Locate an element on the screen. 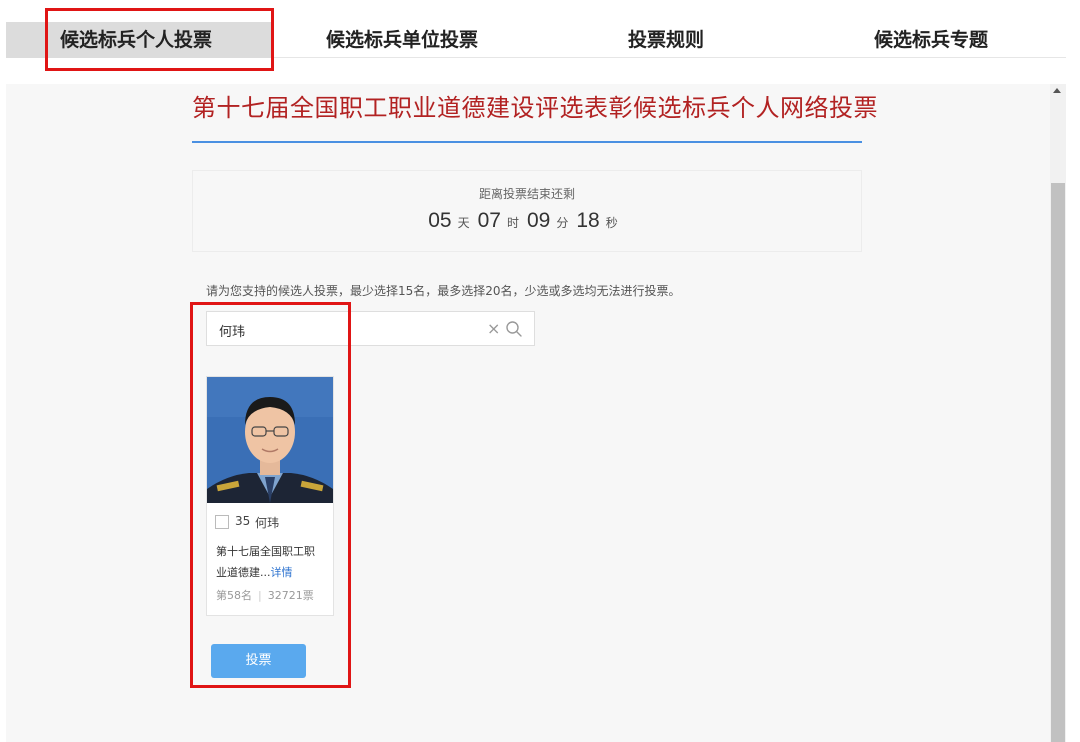 This screenshot has height=742, width=1080. tab-voting-rules: 投票规则 is located at coordinates (666, 40).